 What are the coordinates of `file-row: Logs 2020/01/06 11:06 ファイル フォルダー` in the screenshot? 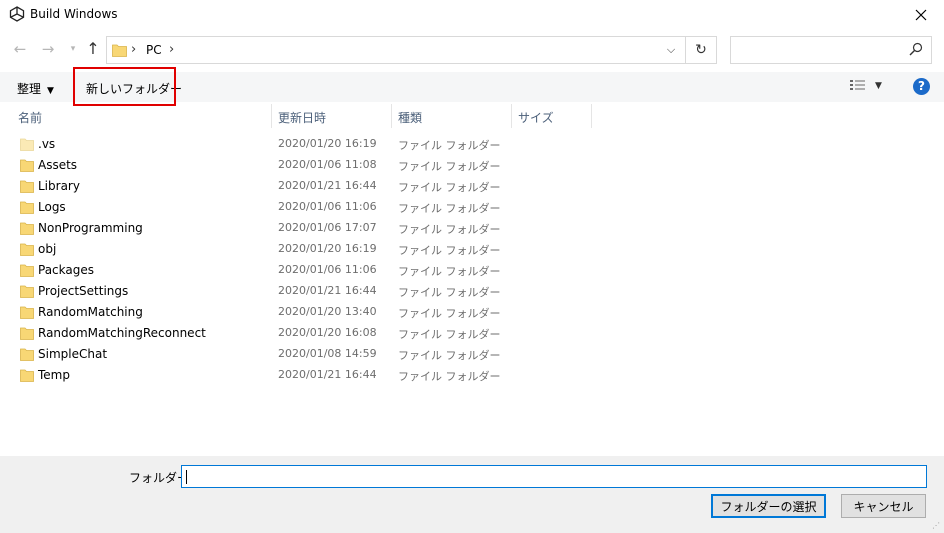 It's located at (300, 207).